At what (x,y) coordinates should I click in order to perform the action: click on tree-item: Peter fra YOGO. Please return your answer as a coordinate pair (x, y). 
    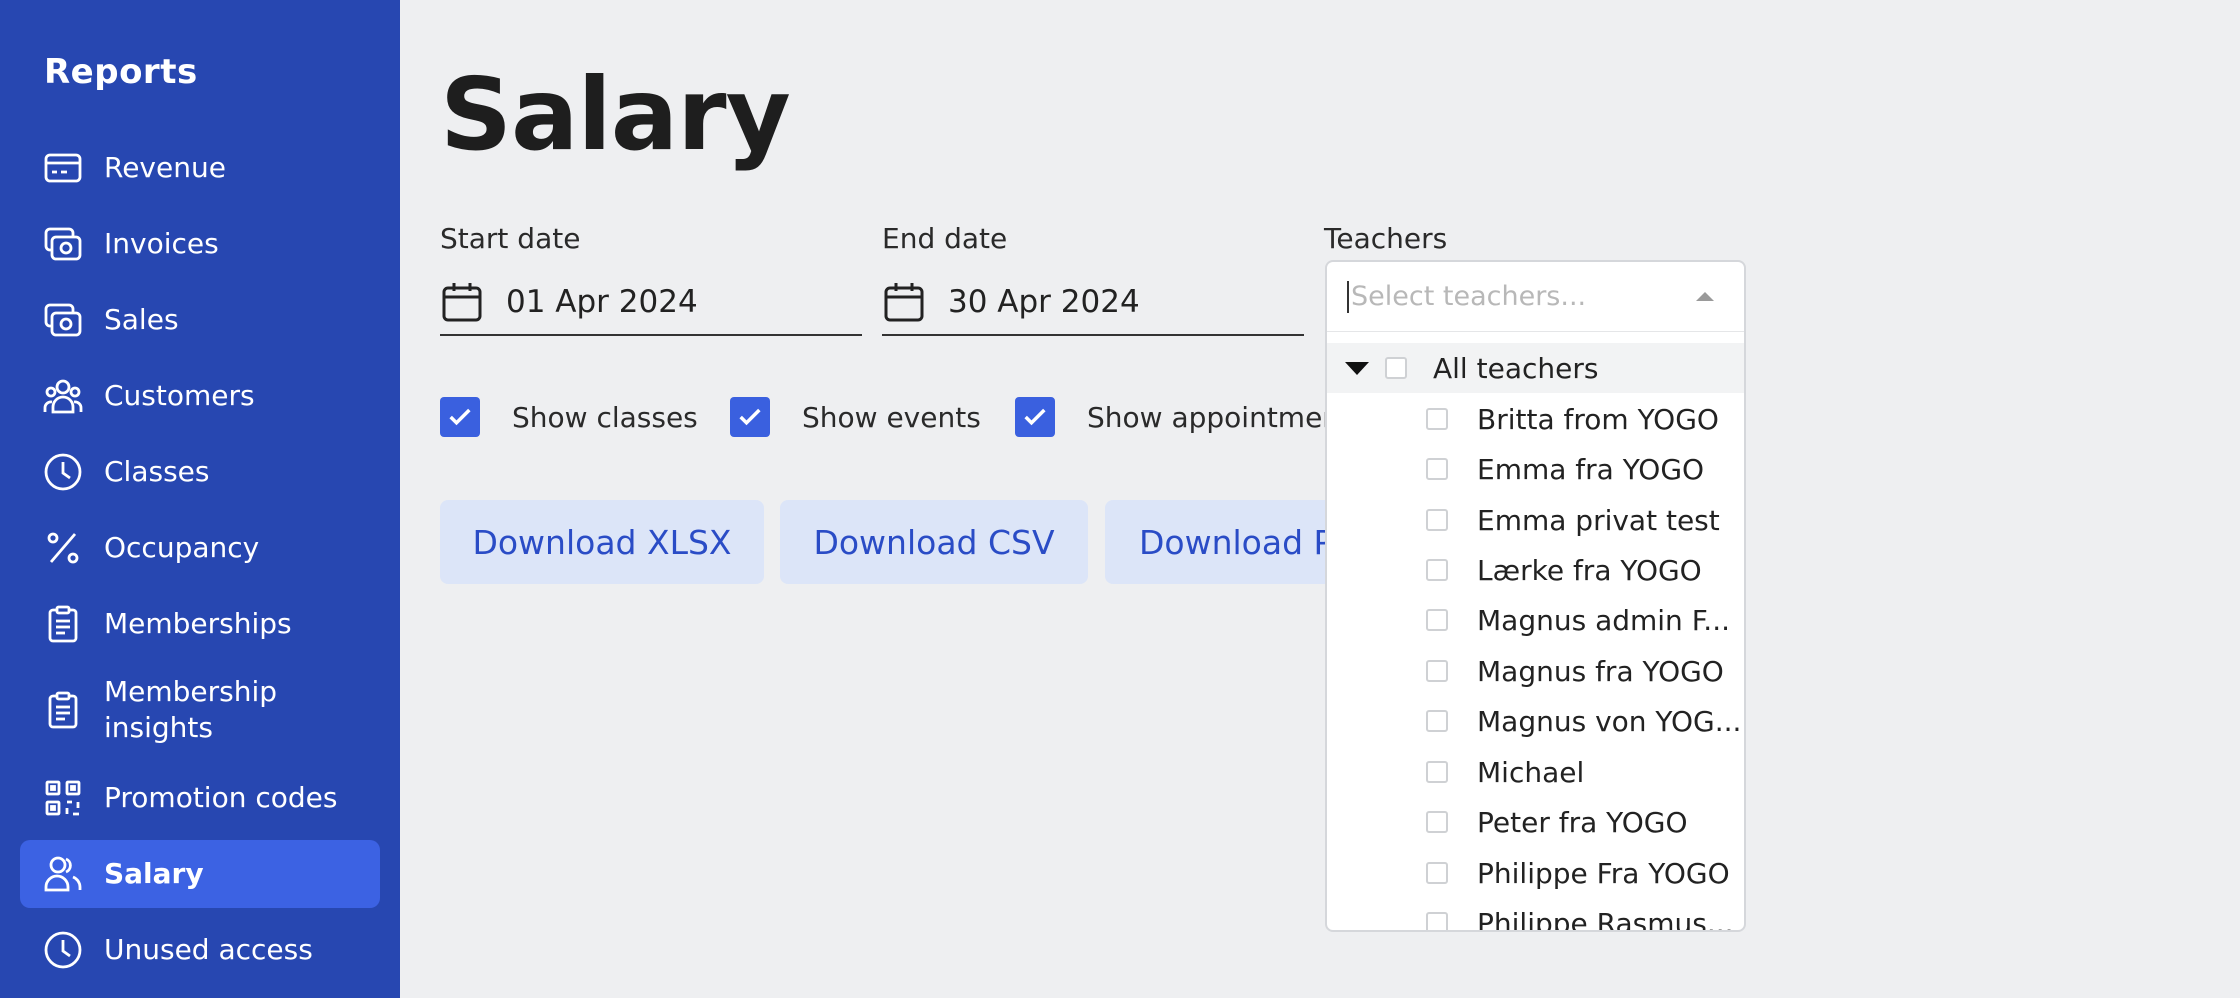
    Looking at the image, I should click on (1535, 822).